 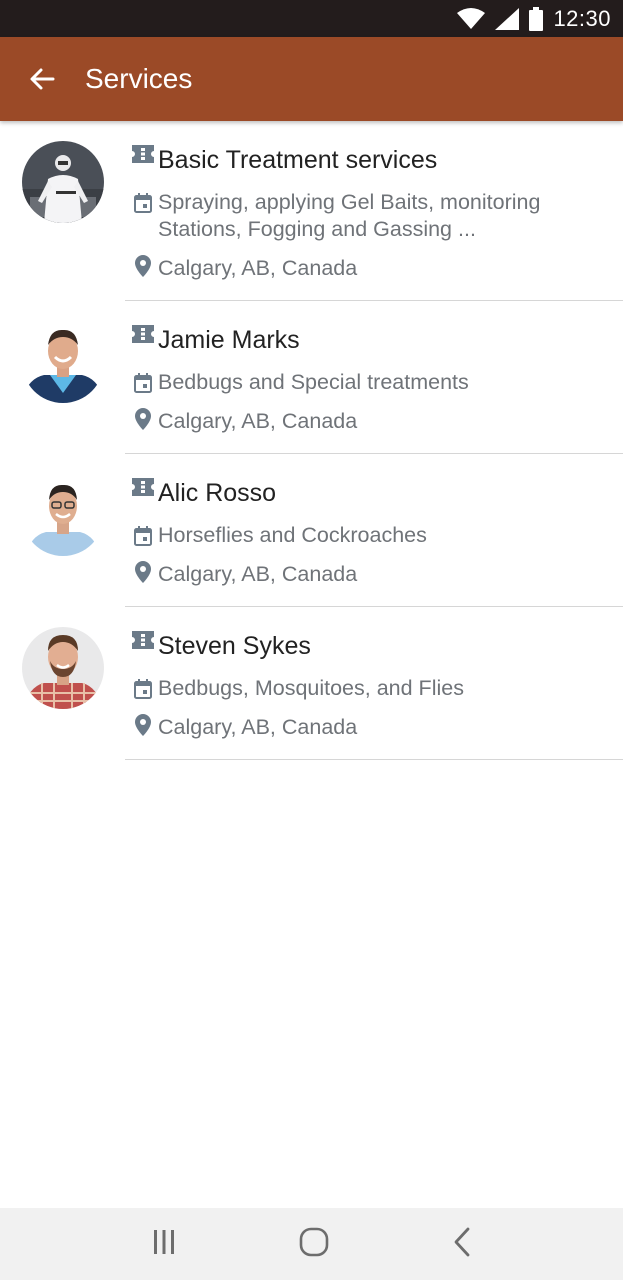 What do you see at coordinates (582, 18) in the screenshot?
I see `status-time: 12:30` at bounding box center [582, 18].